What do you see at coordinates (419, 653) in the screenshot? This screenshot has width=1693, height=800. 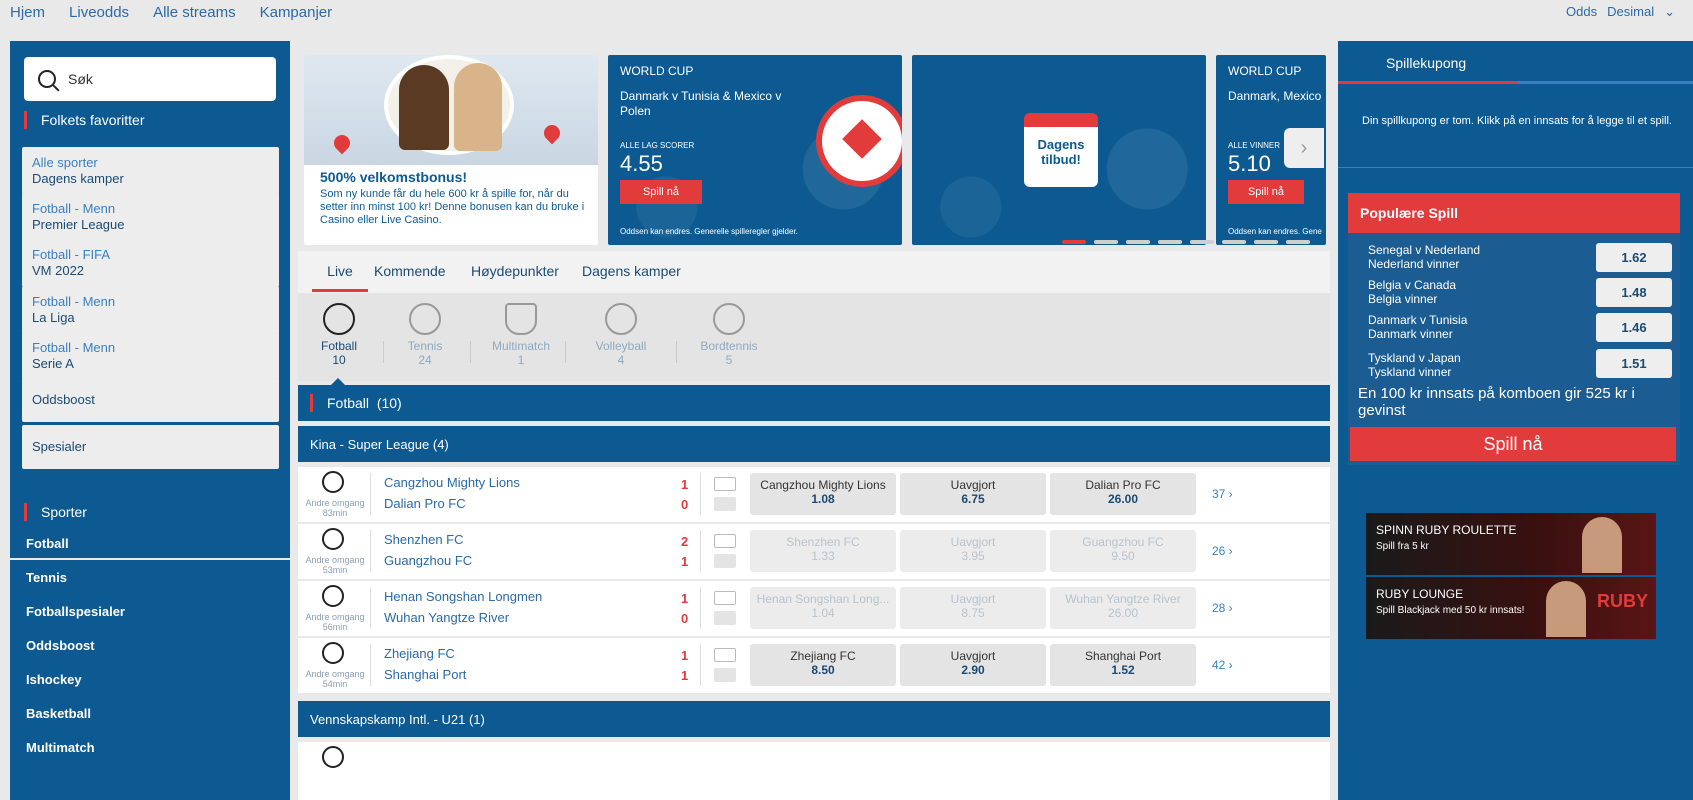 I see `home-team: Zhejiang FC` at bounding box center [419, 653].